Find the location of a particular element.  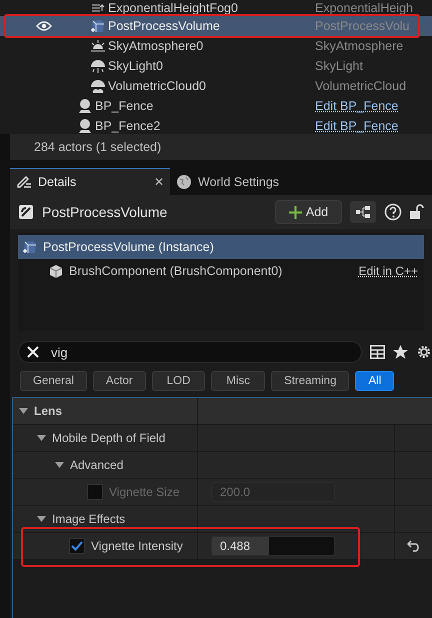

number-value: 200.0 is located at coordinates (234, 492).